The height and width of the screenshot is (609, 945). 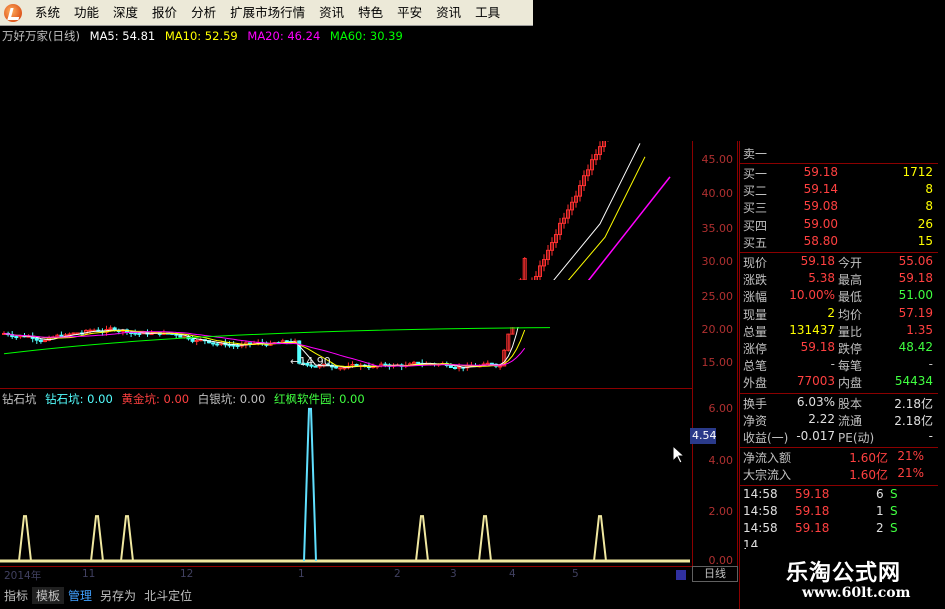 What do you see at coordinates (910, 473) in the screenshot?
I see `flow-pct: 21%` at bounding box center [910, 473].